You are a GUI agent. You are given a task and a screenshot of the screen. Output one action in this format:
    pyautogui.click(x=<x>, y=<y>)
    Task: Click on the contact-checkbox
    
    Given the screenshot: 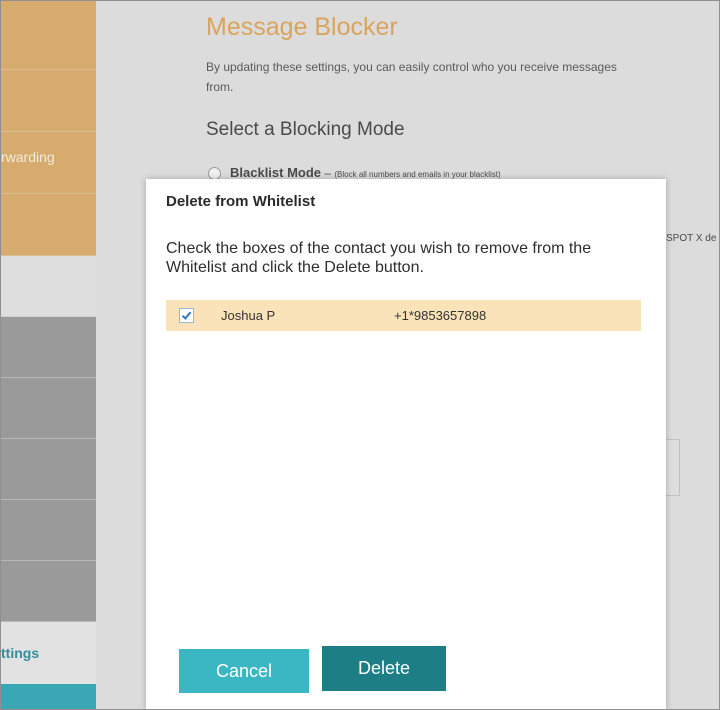 What is the action you would take?
    pyautogui.click(x=186, y=315)
    